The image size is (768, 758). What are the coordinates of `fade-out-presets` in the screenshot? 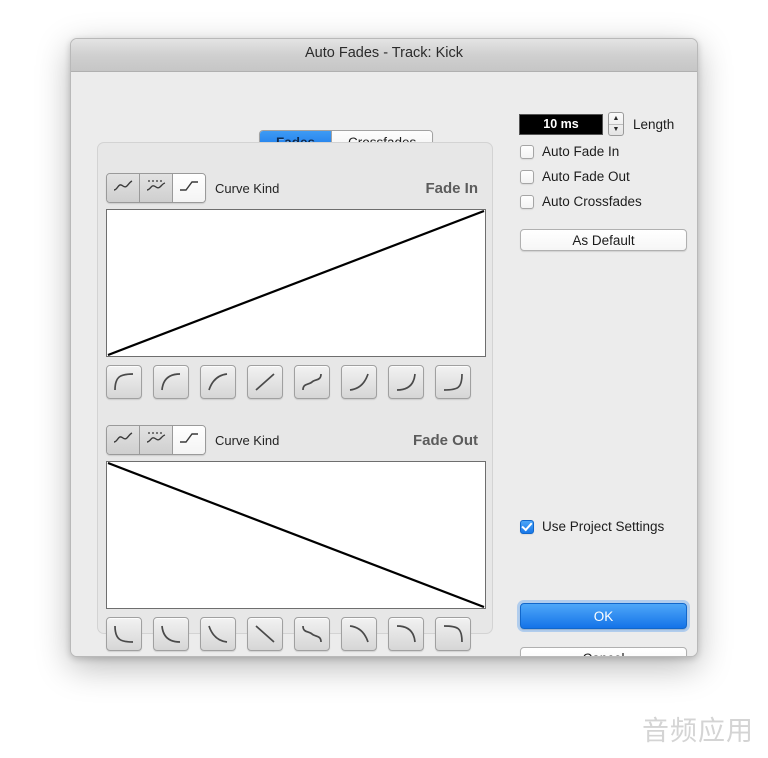 It's located at (295, 636).